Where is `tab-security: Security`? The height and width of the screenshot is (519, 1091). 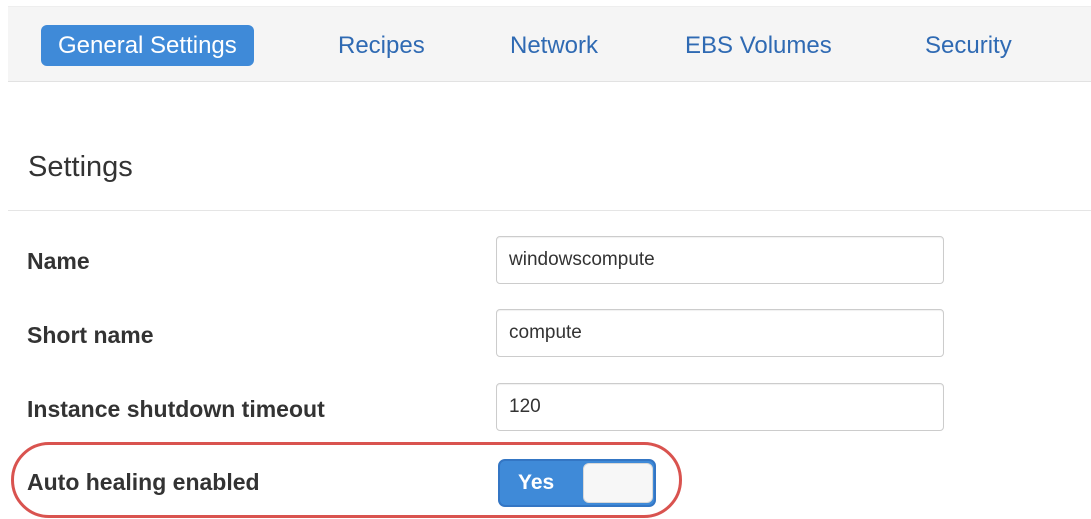
tab-security: Security is located at coordinates (968, 45).